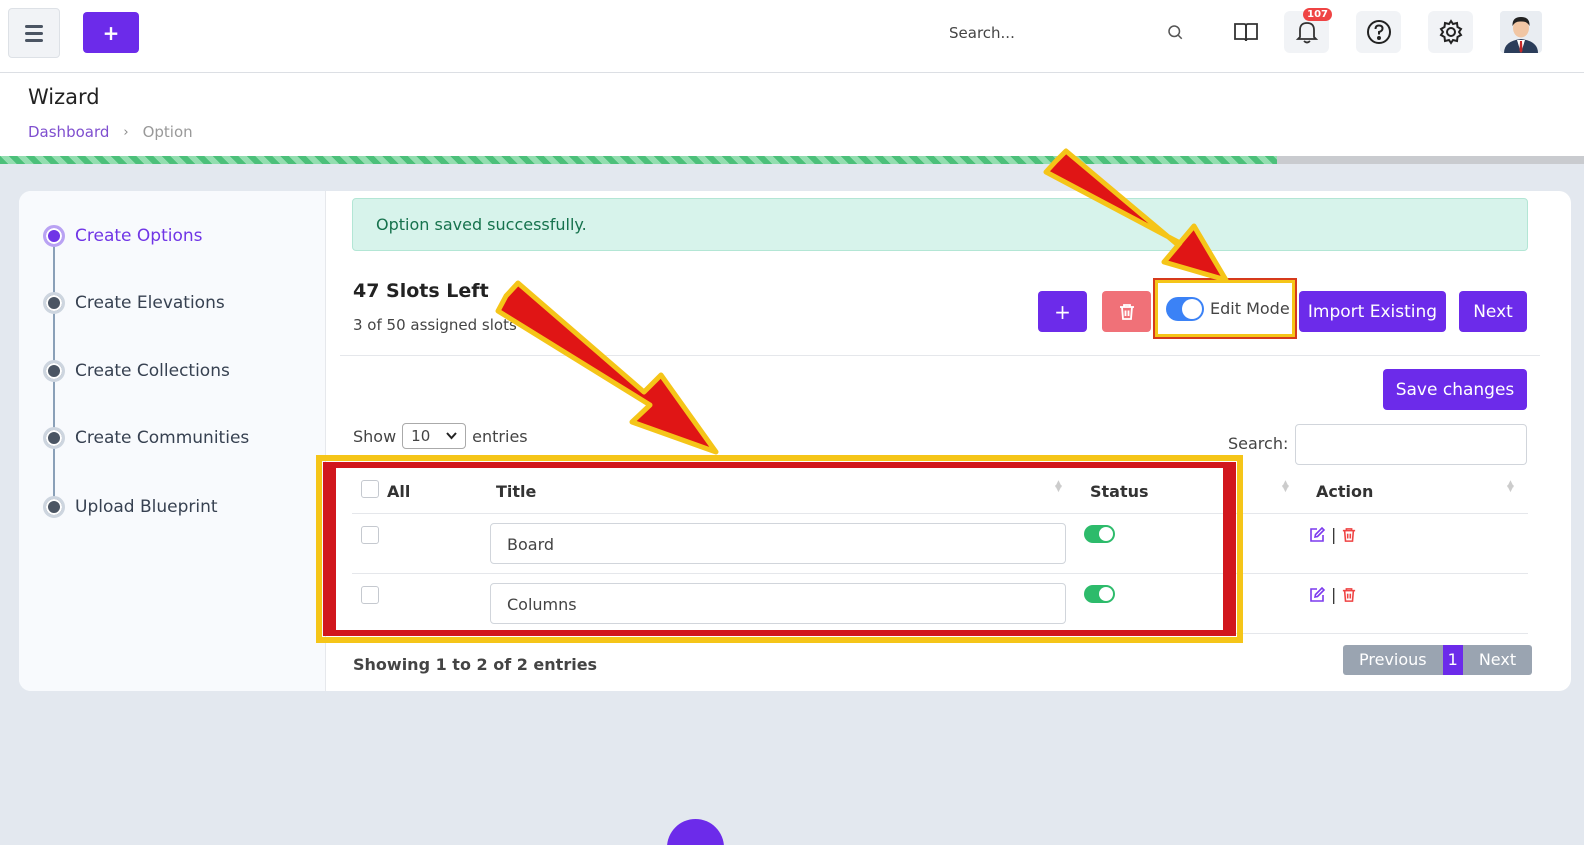 This screenshot has height=845, width=1584. Describe the element at coordinates (1306, 33) in the screenshot. I see `bell-icon` at that location.